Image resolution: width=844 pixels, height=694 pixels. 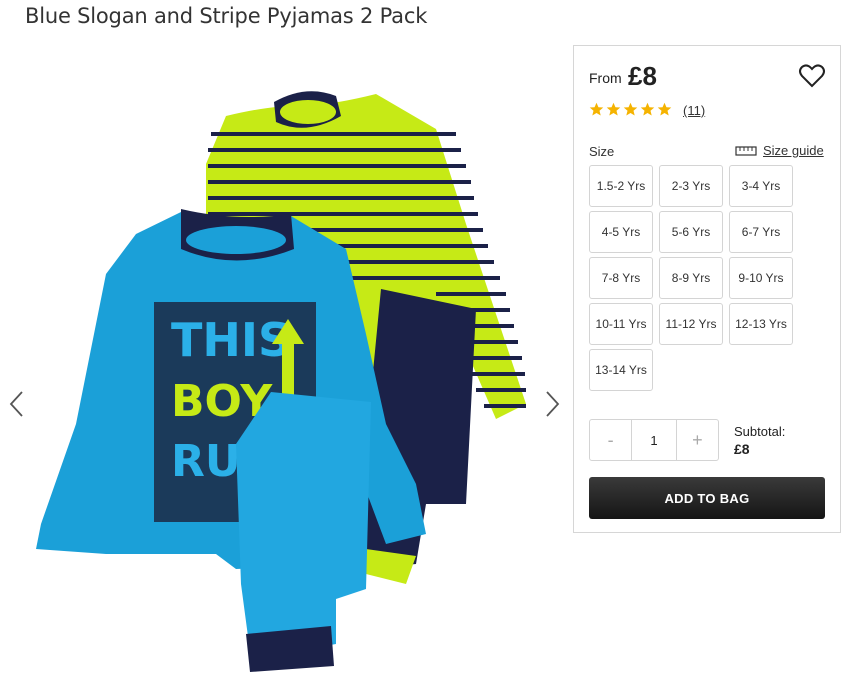 I want to click on quantity-decrease-button: -, so click(x=610, y=440).